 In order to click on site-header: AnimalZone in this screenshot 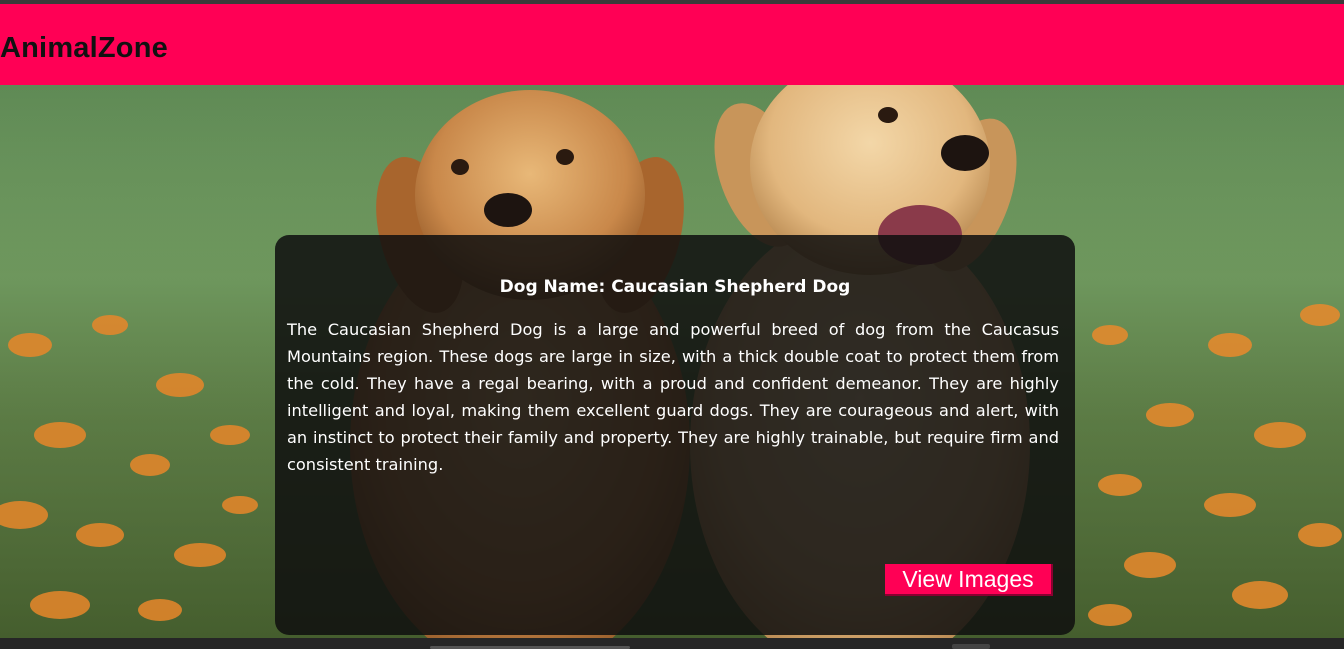, I will do `click(672, 44)`.